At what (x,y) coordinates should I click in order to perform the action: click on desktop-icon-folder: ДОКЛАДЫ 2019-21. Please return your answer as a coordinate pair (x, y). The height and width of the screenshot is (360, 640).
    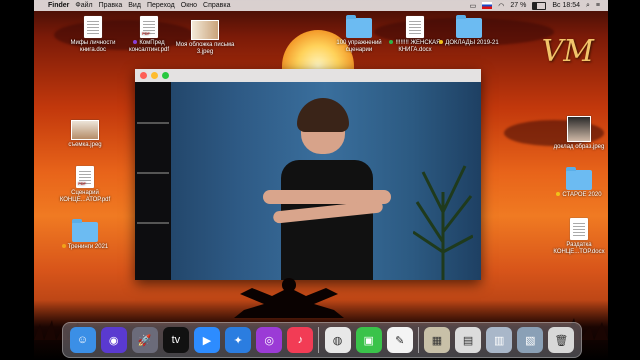
    Looking at the image, I should click on (469, 31).